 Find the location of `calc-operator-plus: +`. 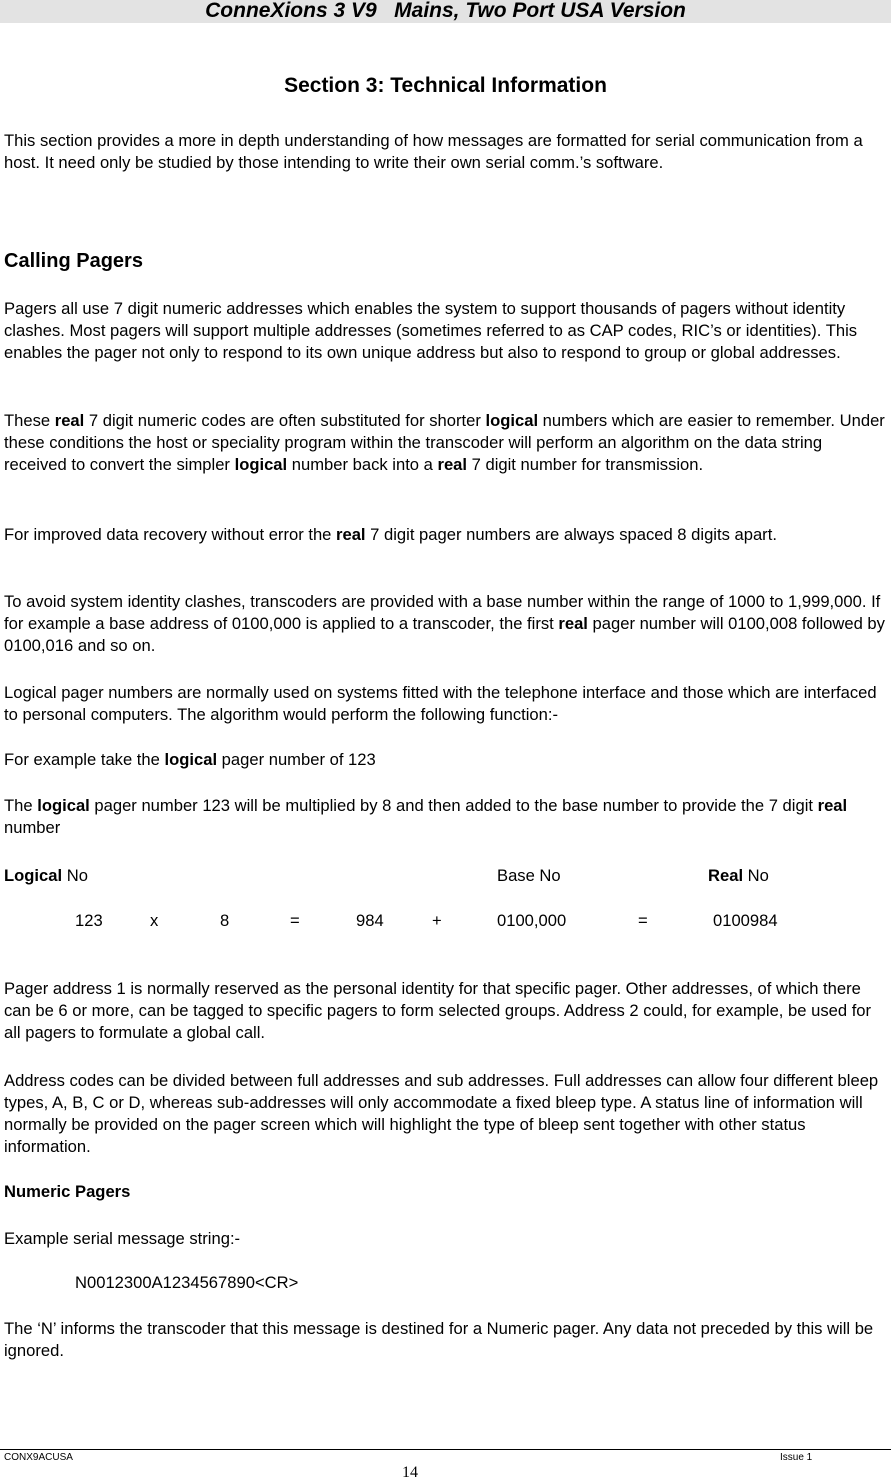

calc-operator-plus: + is located at coordinates (437, 920).